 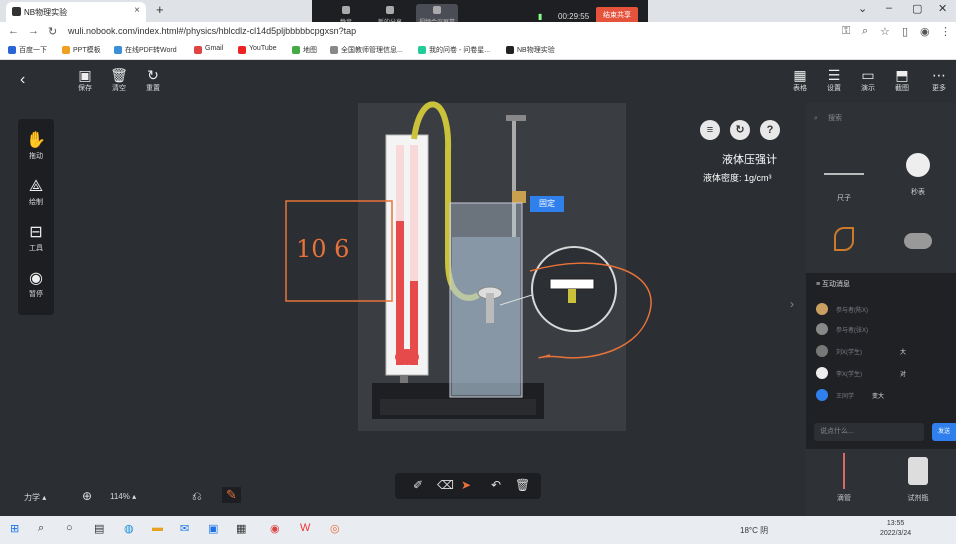 I want to click on zoom-label: 114%, so click(x=120, y=496).